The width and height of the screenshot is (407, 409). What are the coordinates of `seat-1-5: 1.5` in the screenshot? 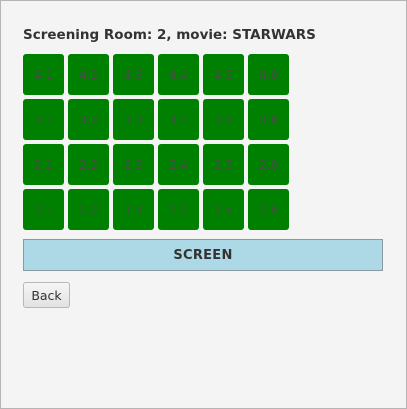 It's located at (223, 209).